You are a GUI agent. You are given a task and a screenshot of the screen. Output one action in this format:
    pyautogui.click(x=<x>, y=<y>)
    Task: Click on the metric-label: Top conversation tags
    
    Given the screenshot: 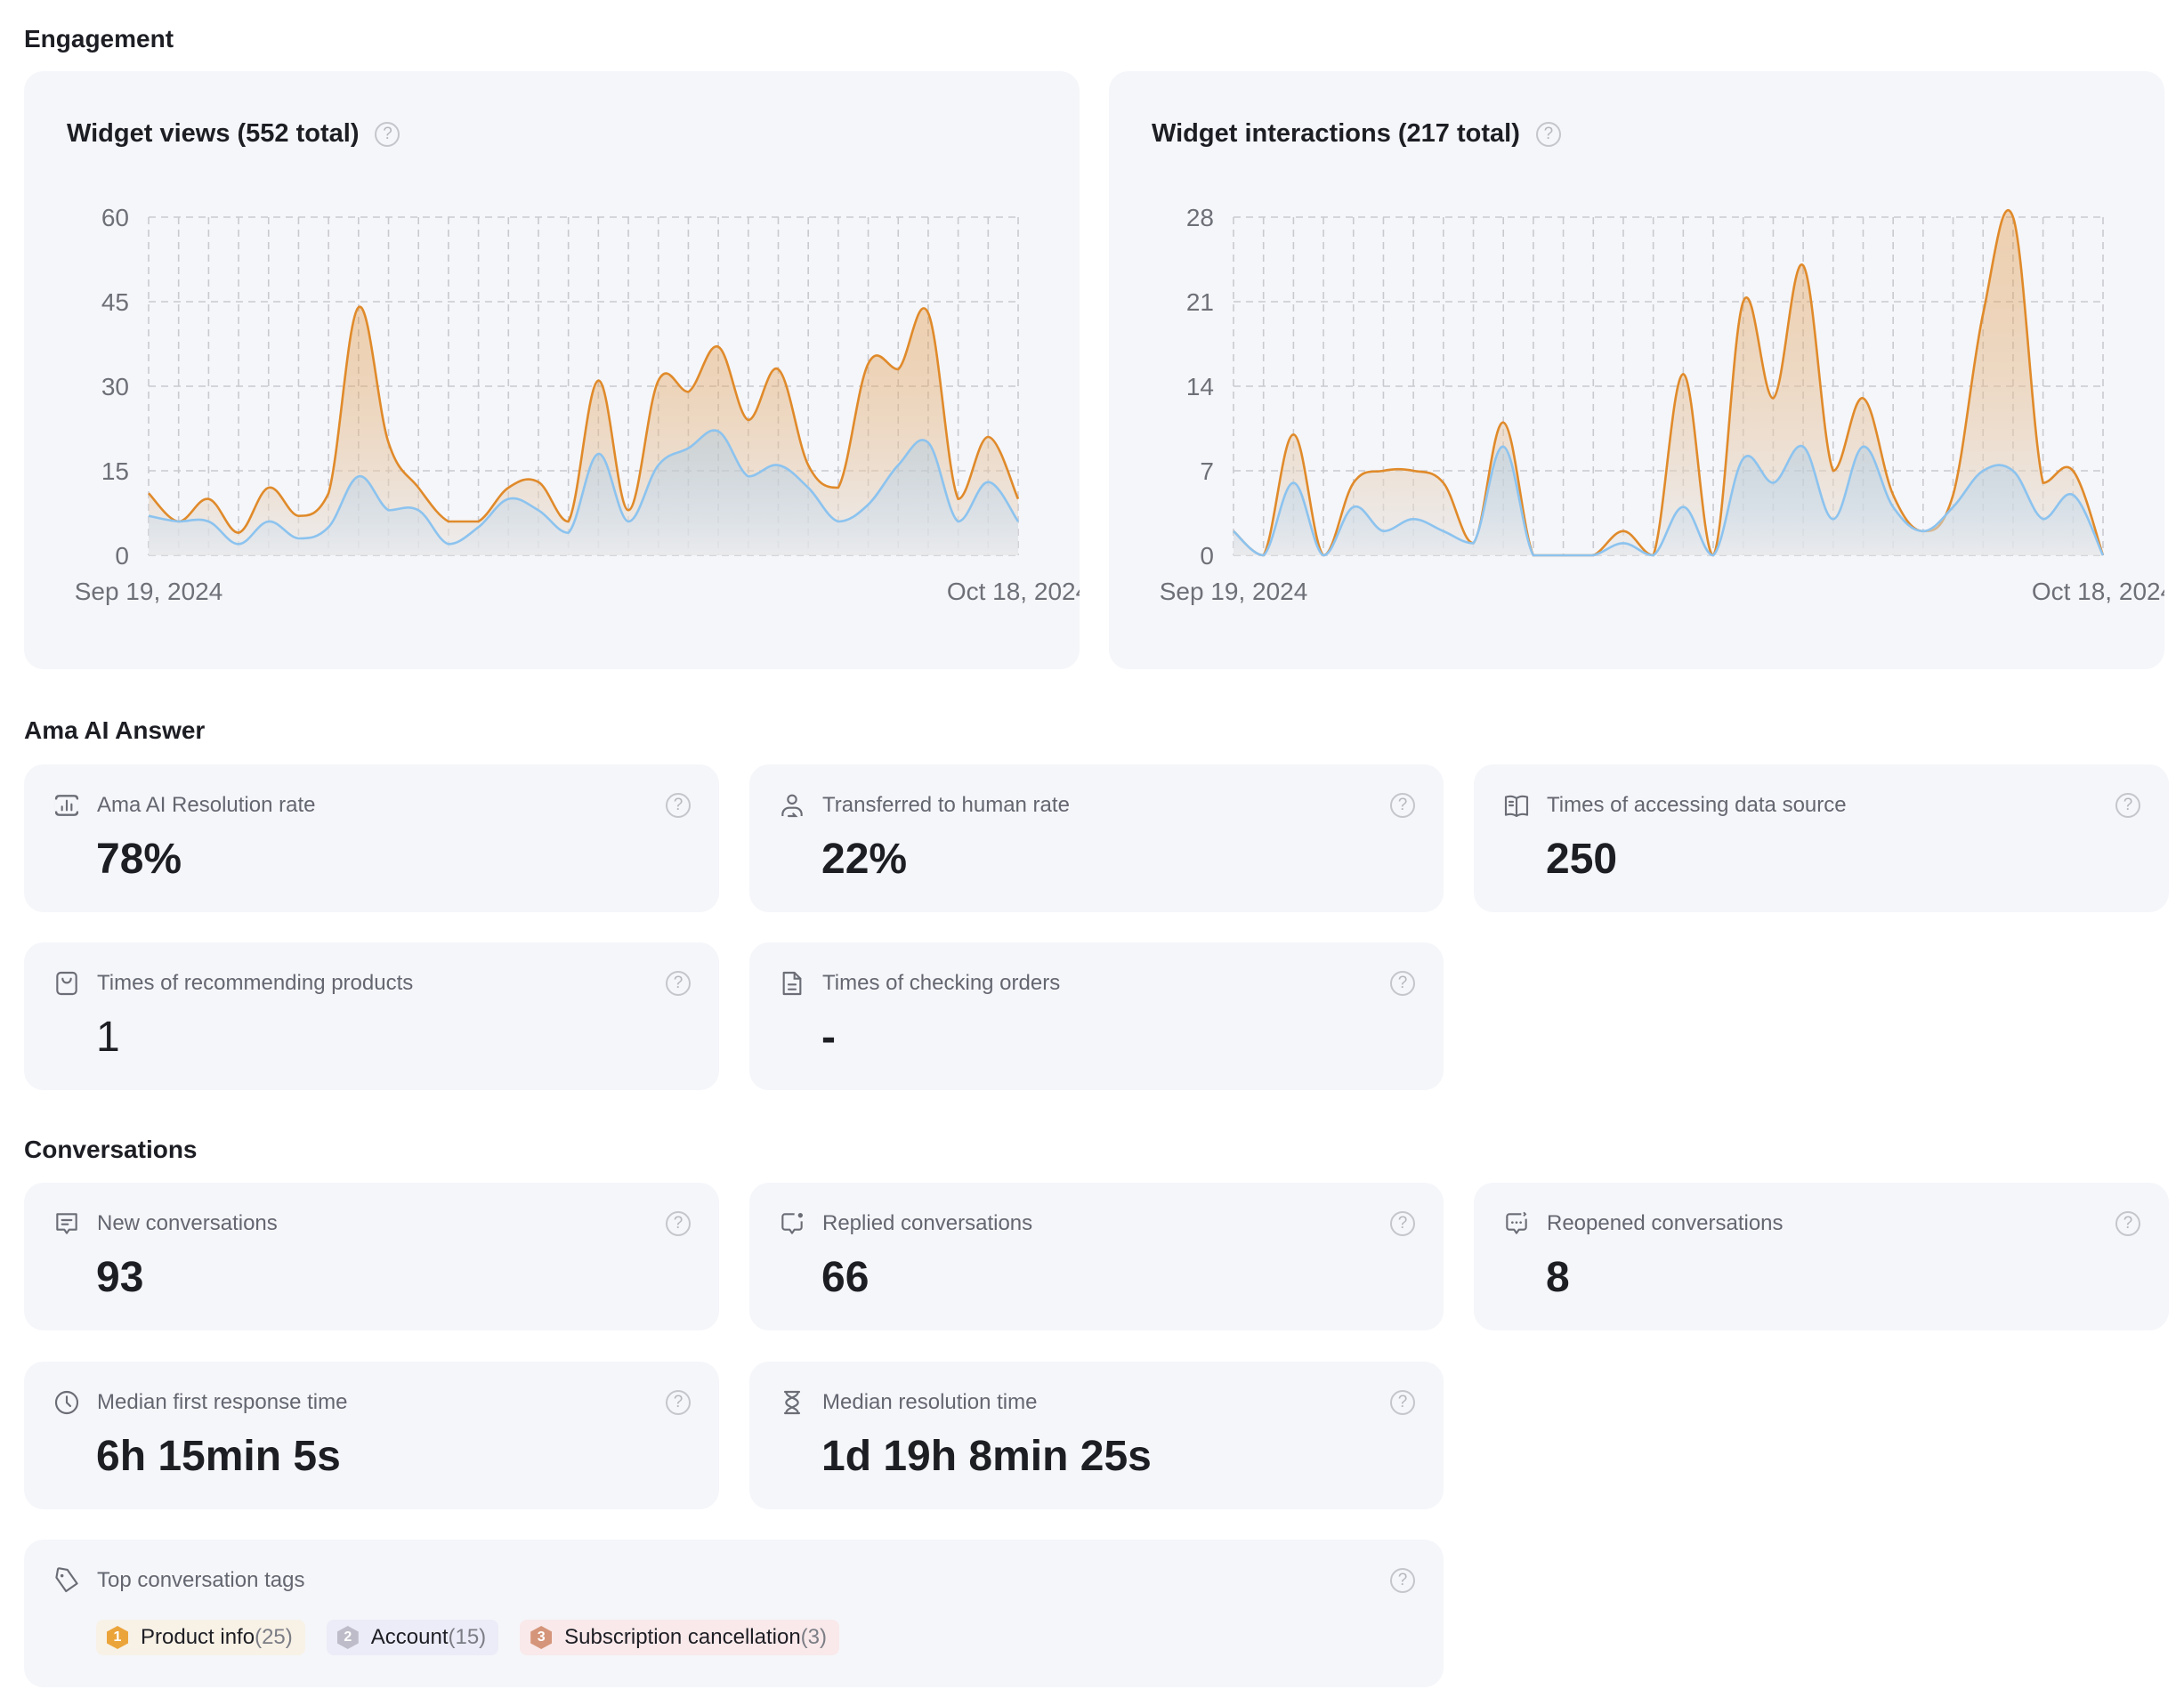 What is the action you would take?
    pyautogui.click(x=201, y=1580)
    